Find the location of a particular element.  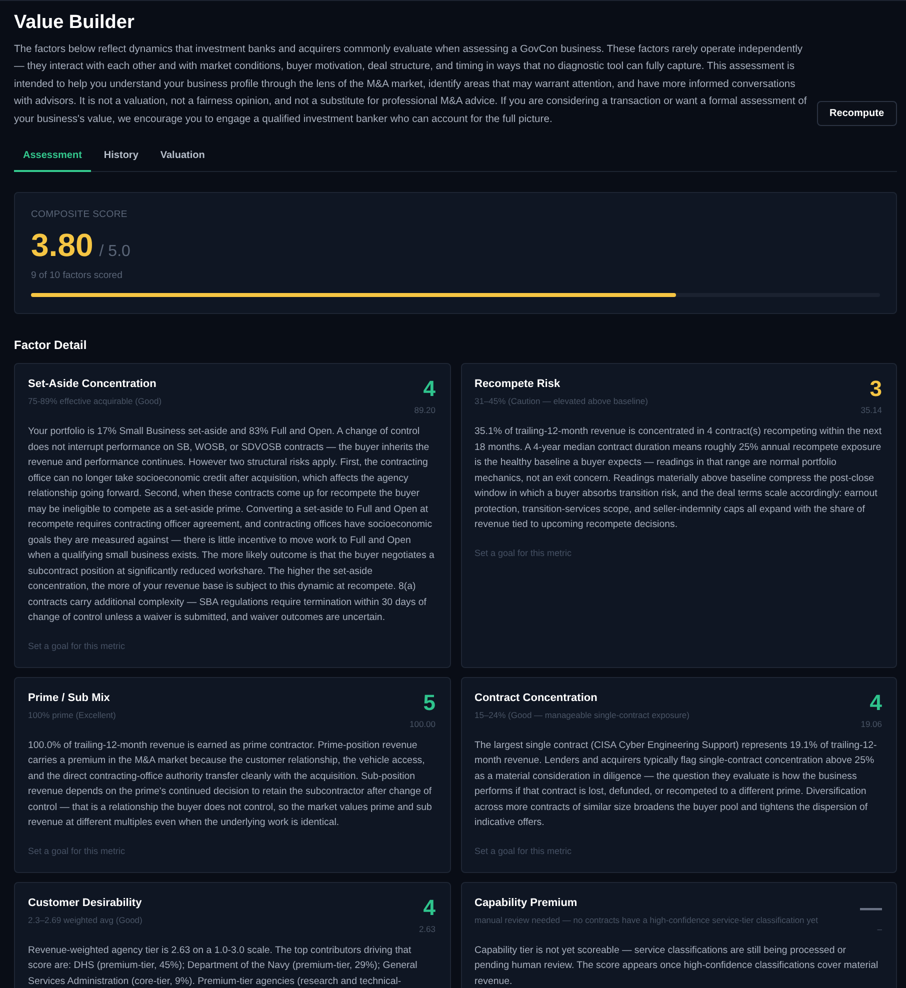

tab: History is located at coordinates (121, 157).